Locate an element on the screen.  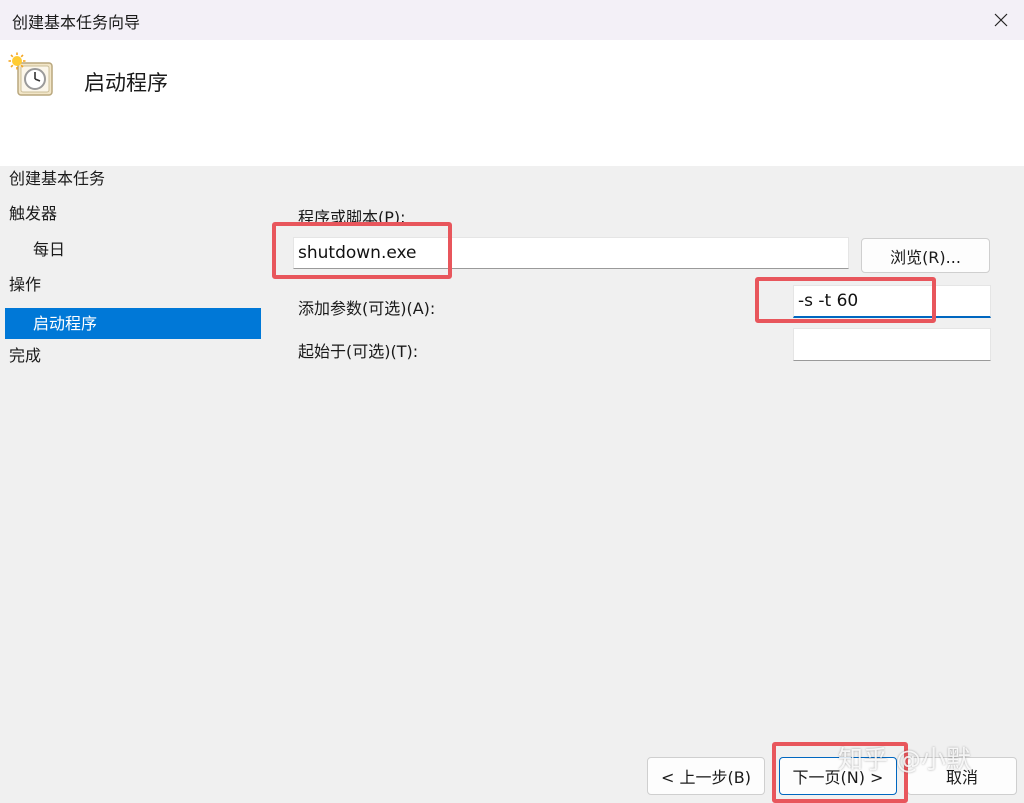
nav-item-trigger: 触发器 is located at coordinates (133, 213).